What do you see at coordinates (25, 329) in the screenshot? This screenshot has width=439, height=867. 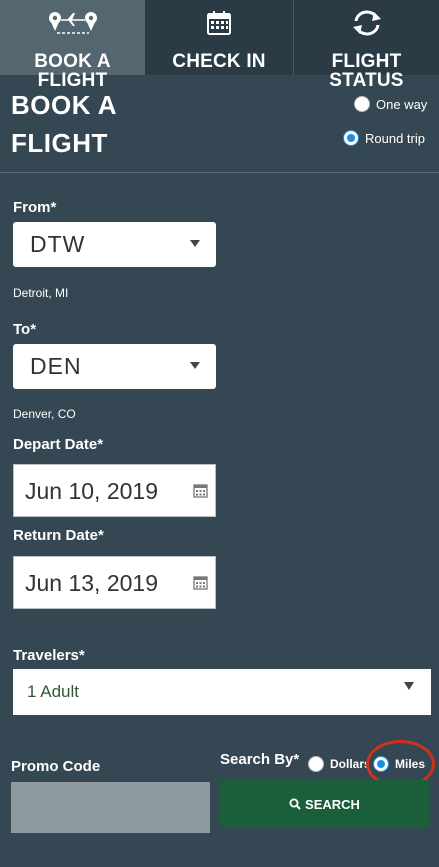 I see `to-label: To*` at bounding box center [25, 329].